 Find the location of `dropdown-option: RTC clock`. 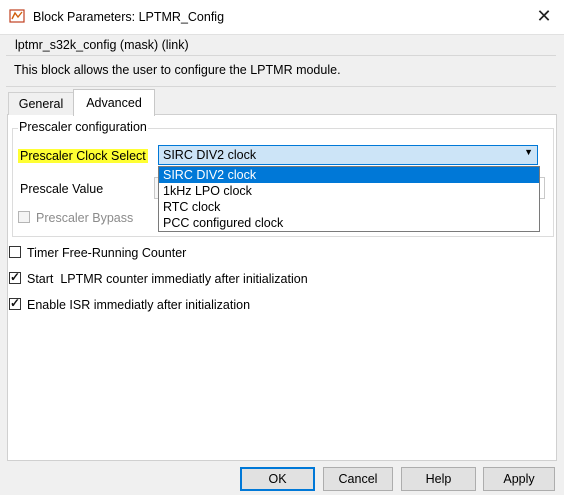

dropdown-option: RTC clock is located at coordinates (349, 207).